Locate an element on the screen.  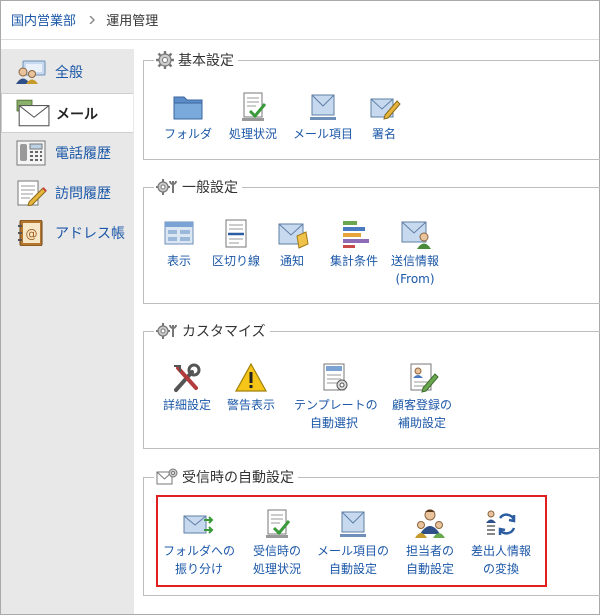
section-title-text: カスタマイズ is located at coordinates (224, 332).